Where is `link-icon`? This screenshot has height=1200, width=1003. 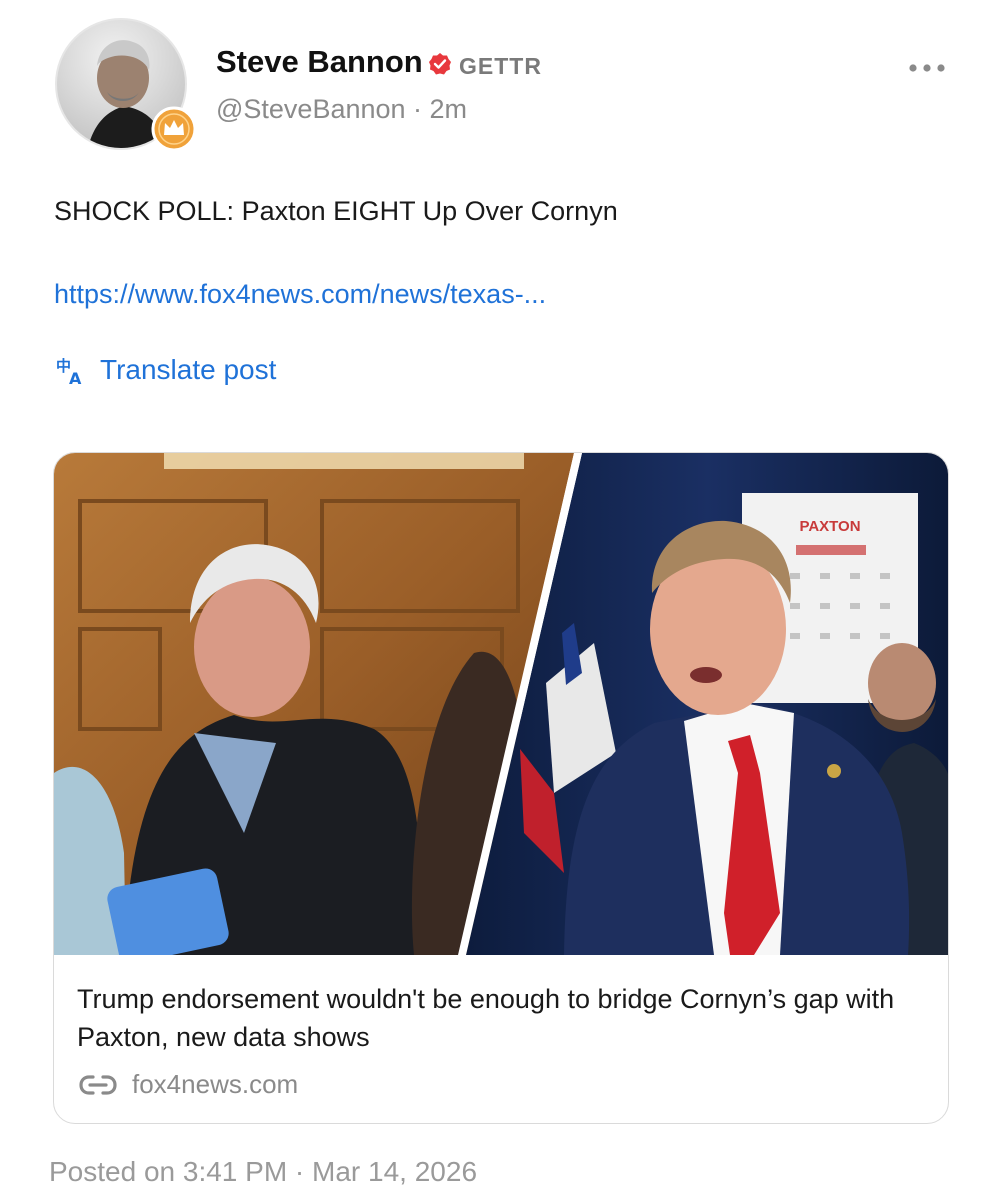
link-icon is located at coordinates (98, 1084).